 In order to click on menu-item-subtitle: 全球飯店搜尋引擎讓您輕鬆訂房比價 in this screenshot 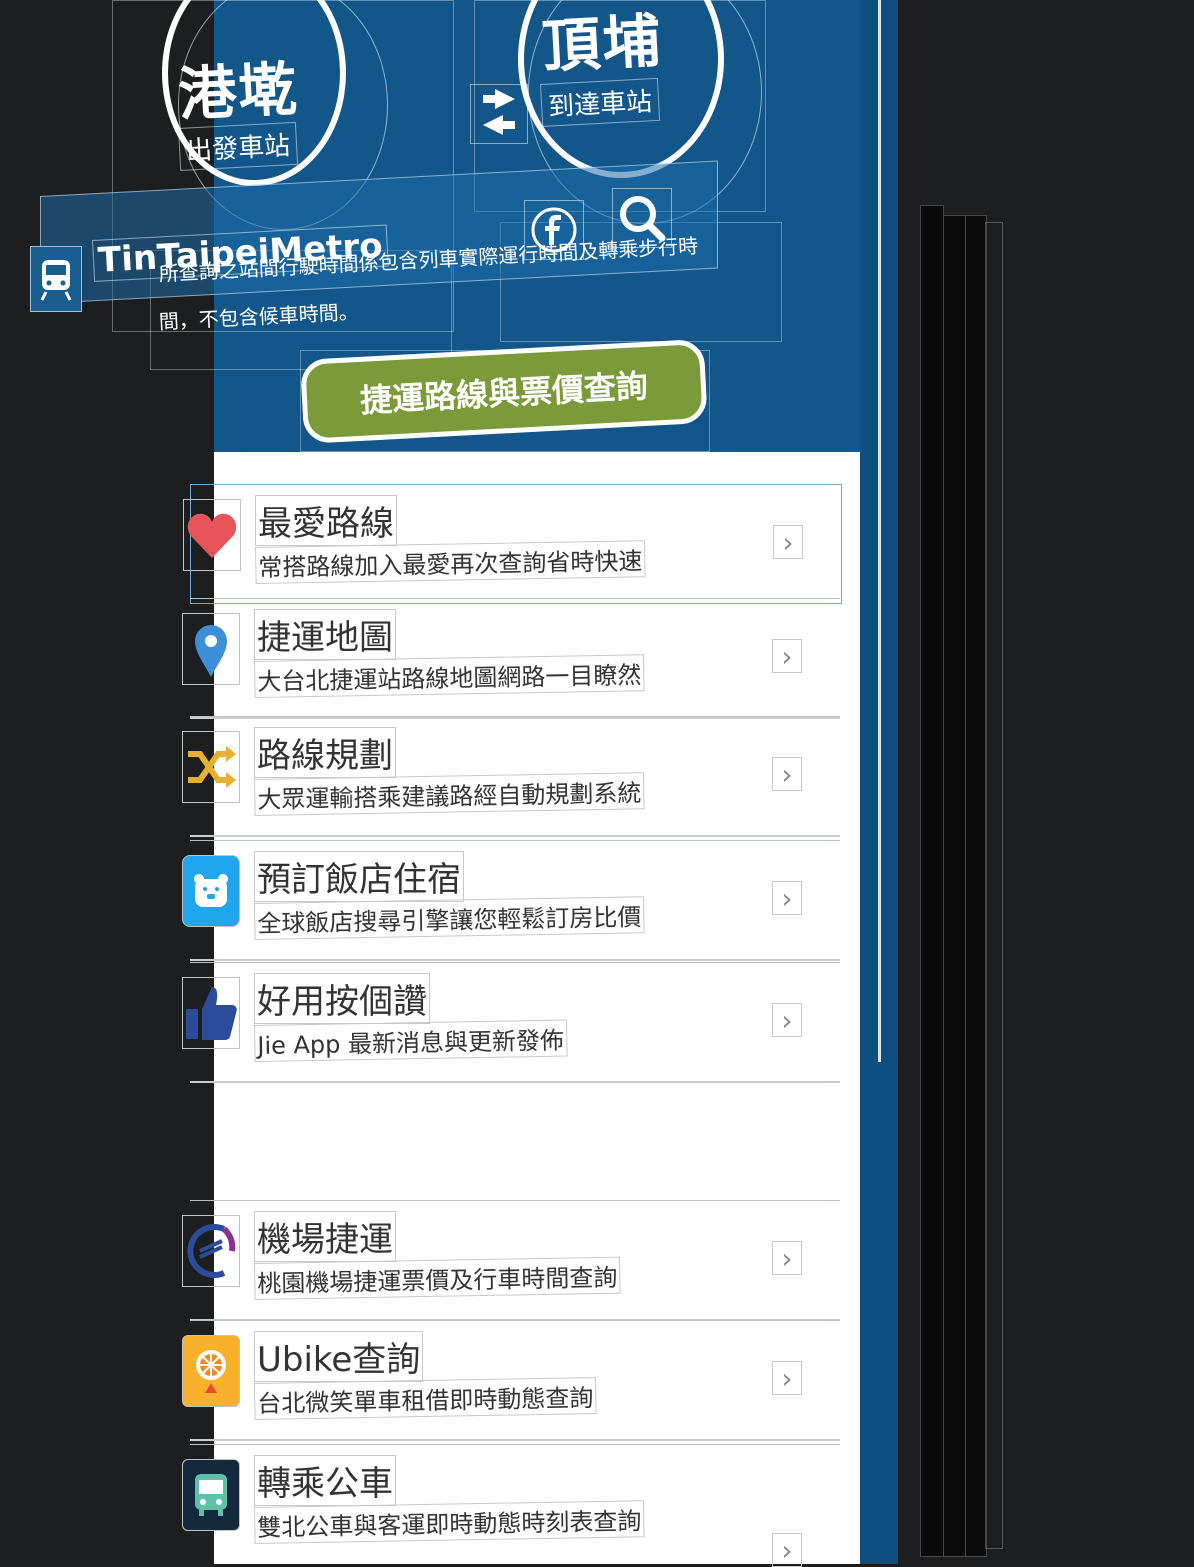, I will do `click(449, 918)`.